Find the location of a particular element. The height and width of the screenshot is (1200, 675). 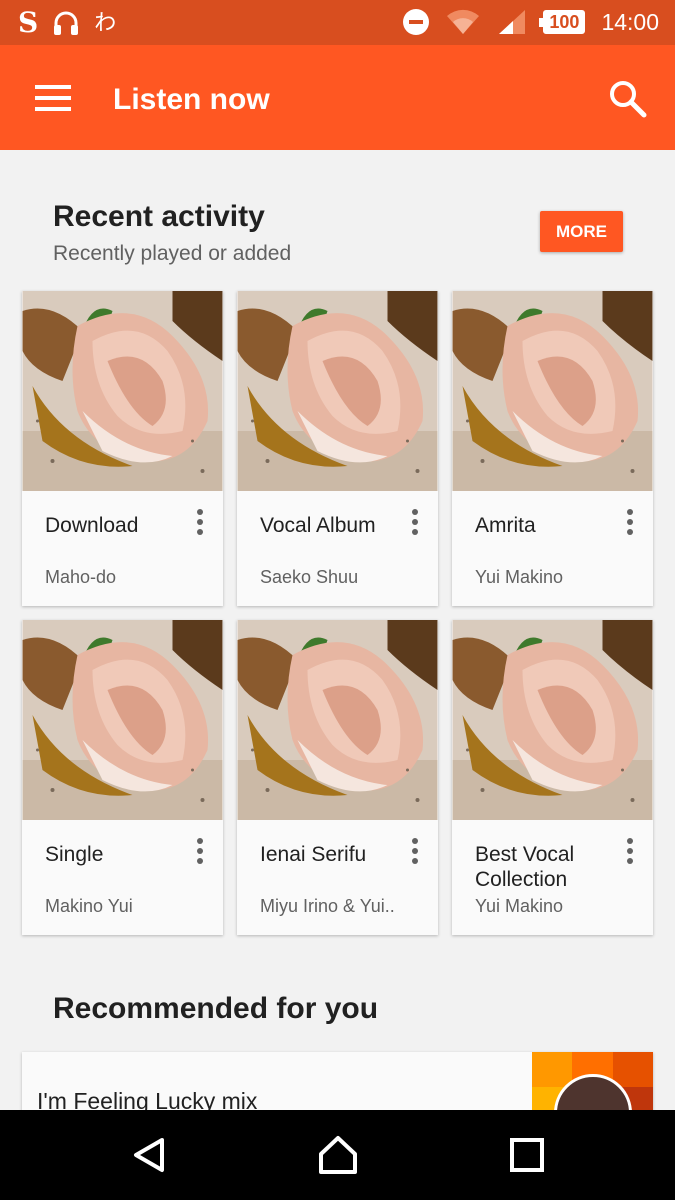

back-icon is located at coordinates (149, 1155).